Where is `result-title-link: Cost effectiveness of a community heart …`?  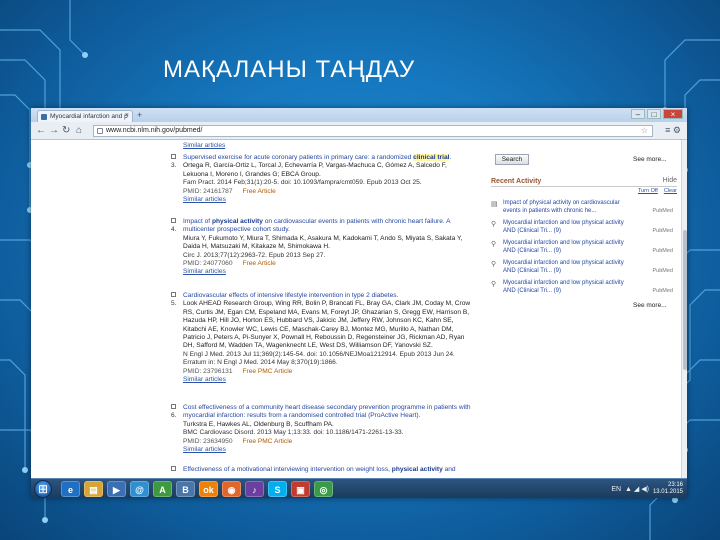 result-title-link: Cost effectiveness of a community heart … is located at coordinates (327, 412).